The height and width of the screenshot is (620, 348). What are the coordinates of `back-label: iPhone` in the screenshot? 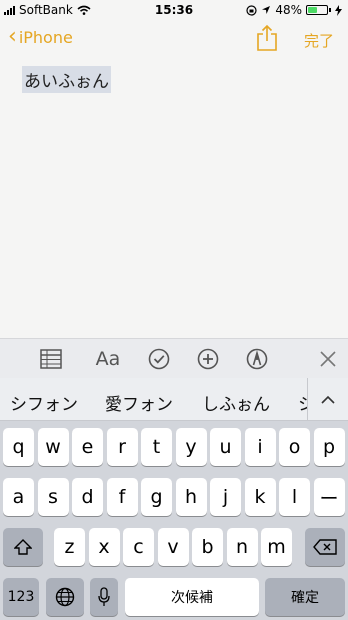 It's located at (45, 37).